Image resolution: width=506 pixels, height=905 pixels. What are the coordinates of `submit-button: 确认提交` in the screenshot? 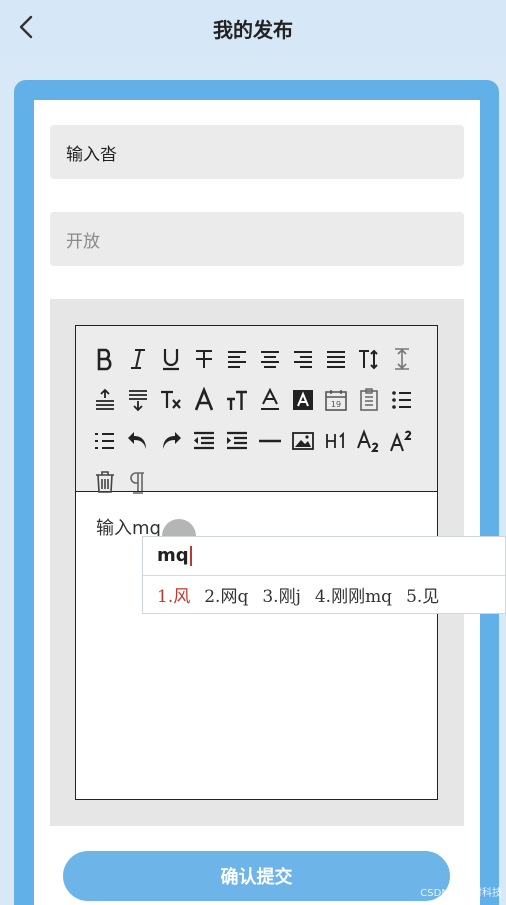 It's located at (256, 876).